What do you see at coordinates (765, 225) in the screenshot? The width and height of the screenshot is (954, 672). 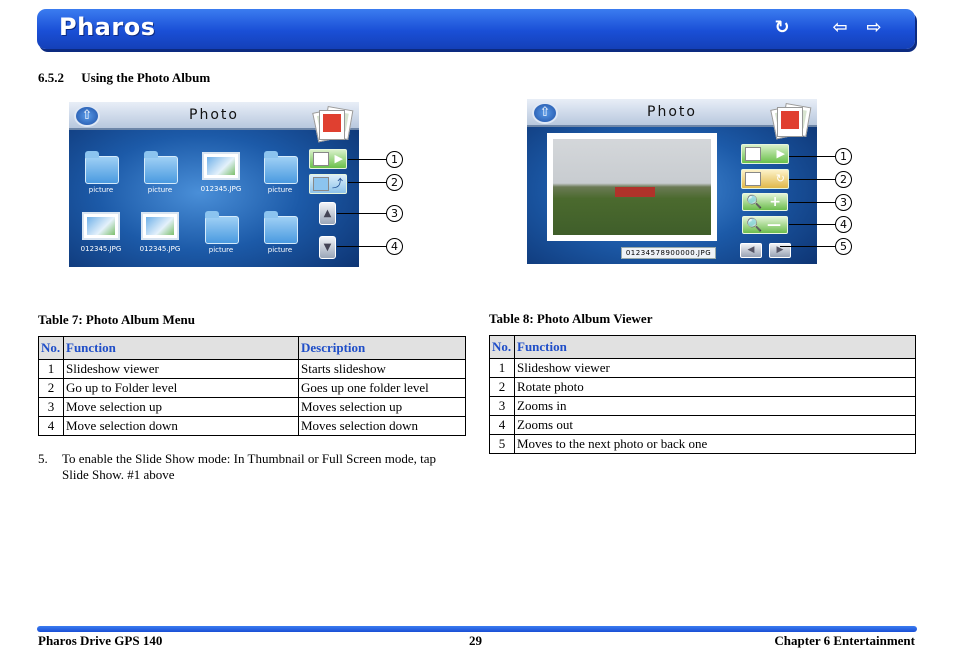 I see `zoom-out-button: 🔍 —` at bounding box center [765, 225].